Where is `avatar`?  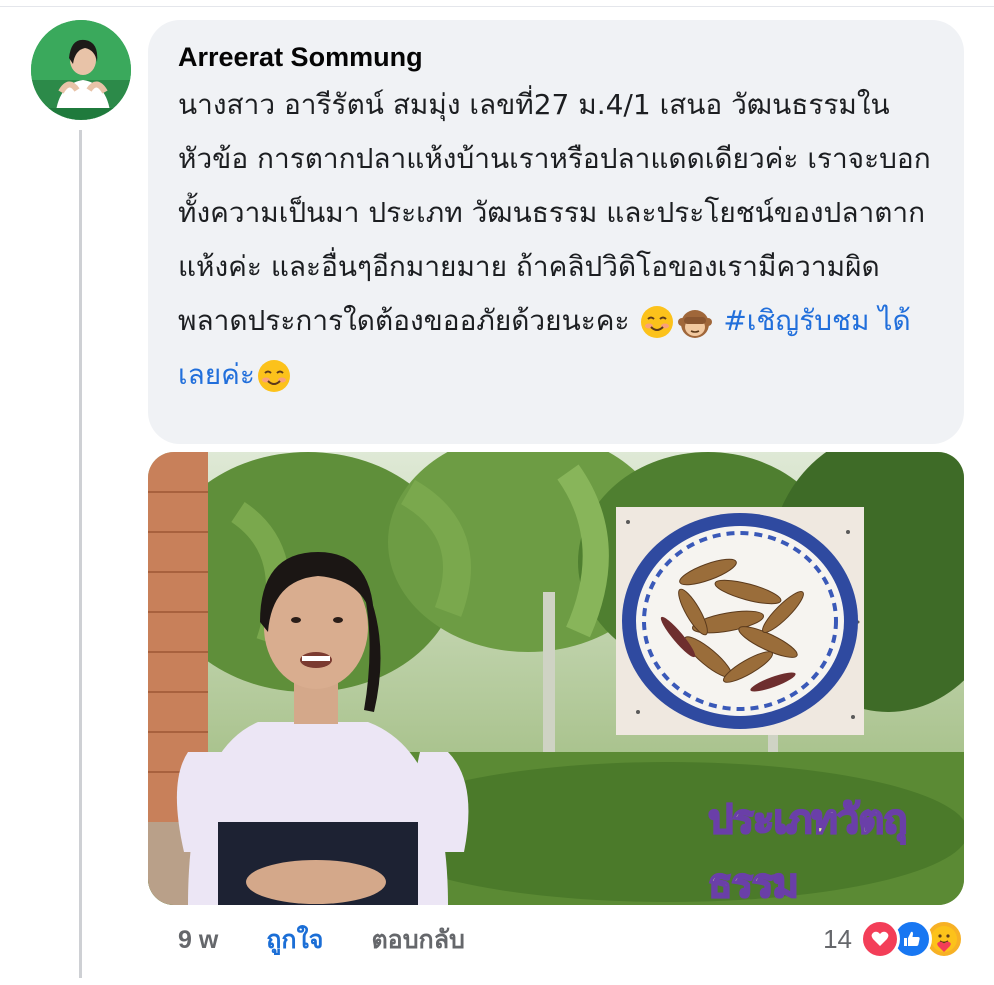 avatar is located at coordinates (81, 70).